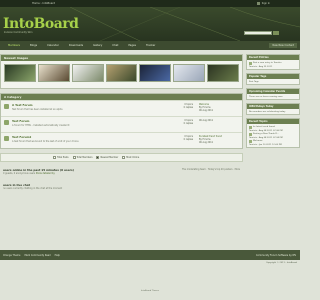  I want to click on nav-item-tracker: Tracker, so click(150, 45).